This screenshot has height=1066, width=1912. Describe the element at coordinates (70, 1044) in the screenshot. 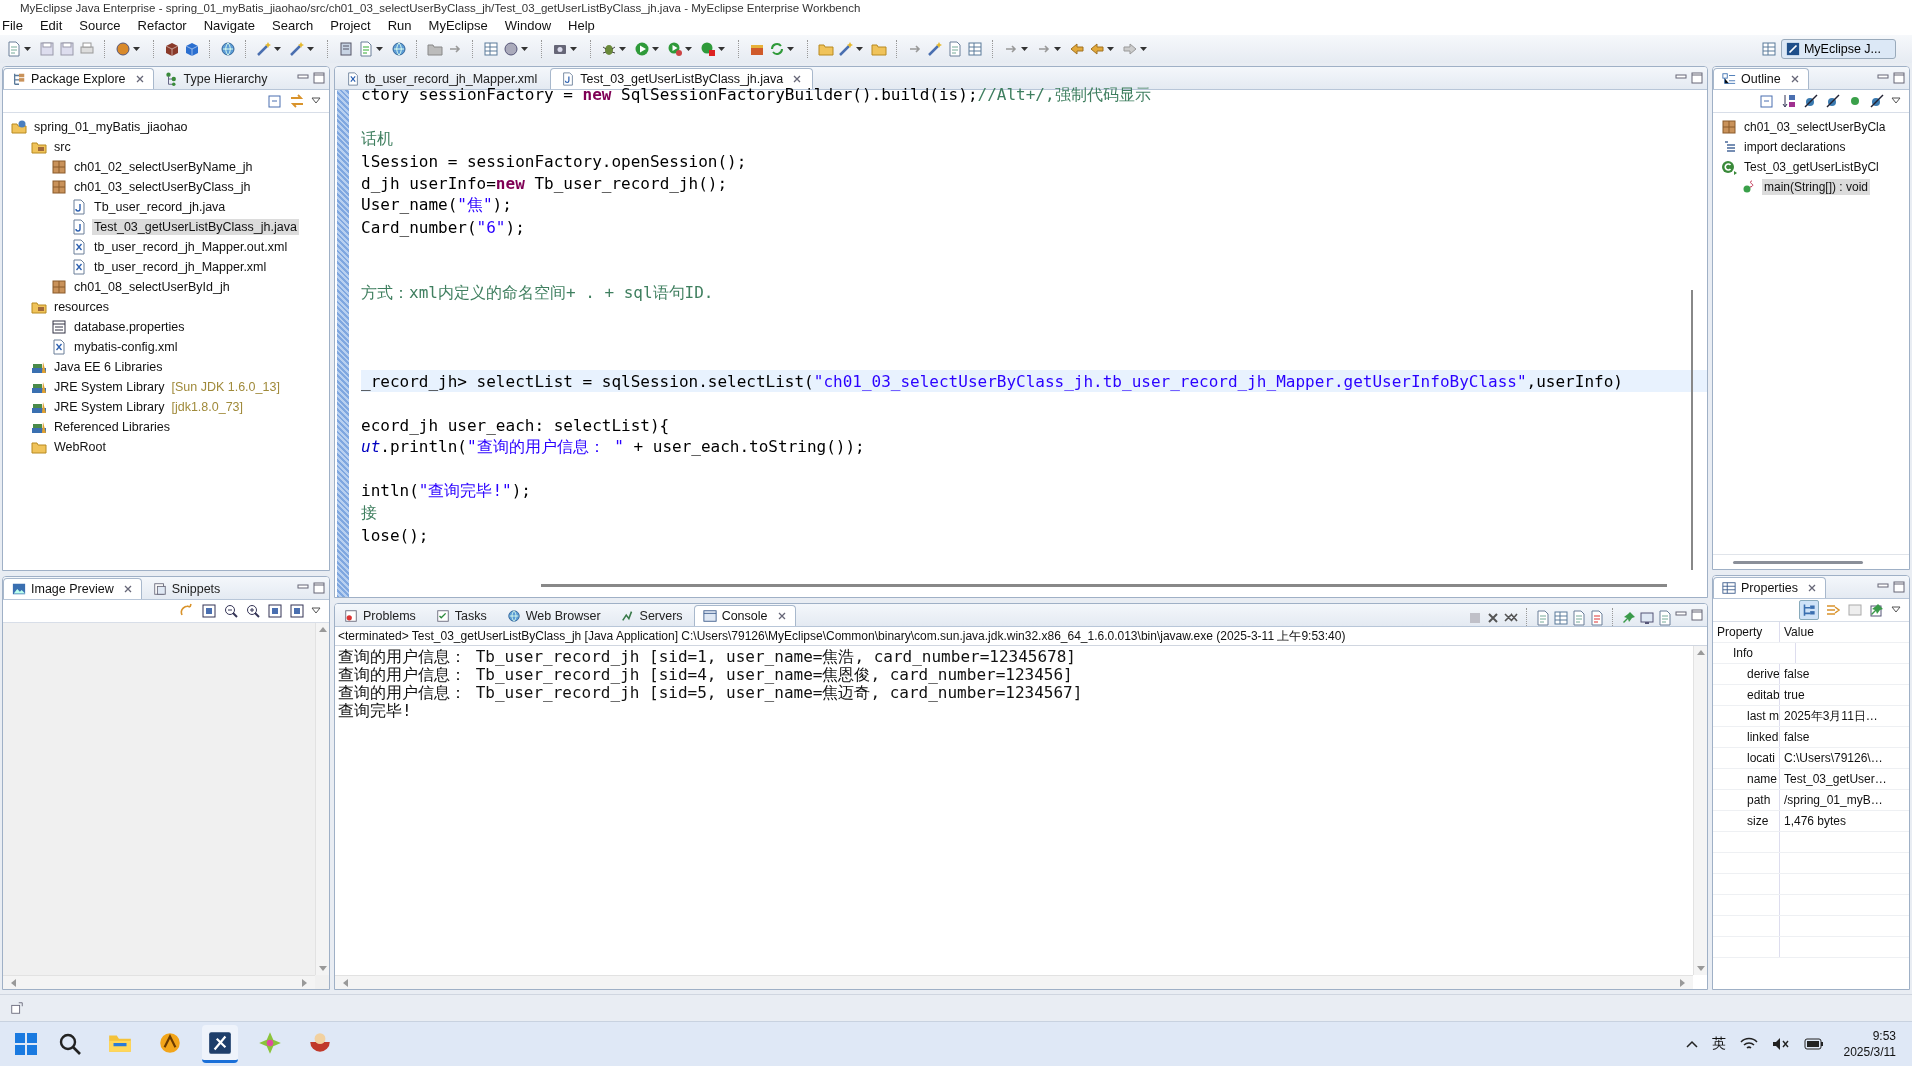

I see `search-icon` at that location.